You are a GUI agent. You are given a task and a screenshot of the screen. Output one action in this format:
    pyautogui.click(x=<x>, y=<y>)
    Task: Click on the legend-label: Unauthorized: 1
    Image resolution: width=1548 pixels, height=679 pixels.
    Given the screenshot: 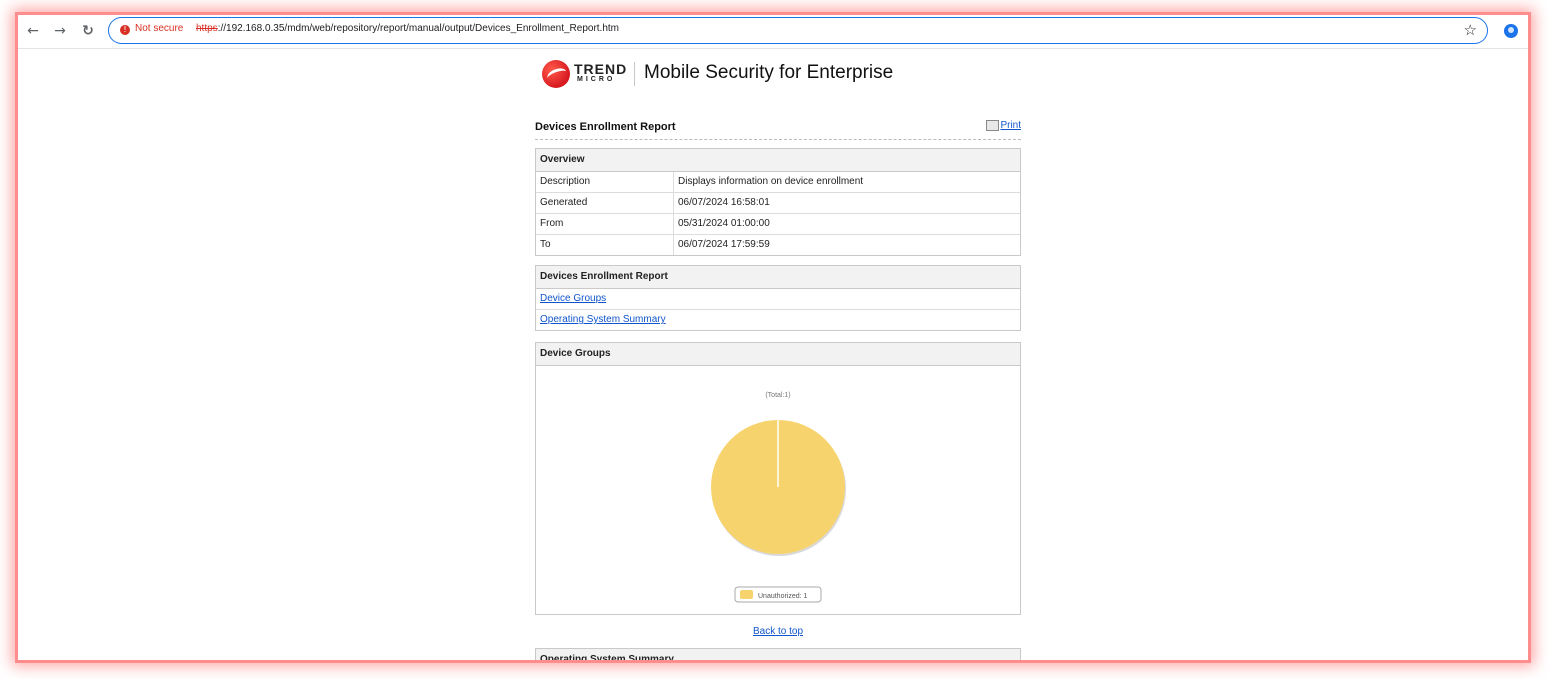 What is the action you would take?
    pyautogui.click(x=783, y=596)
    